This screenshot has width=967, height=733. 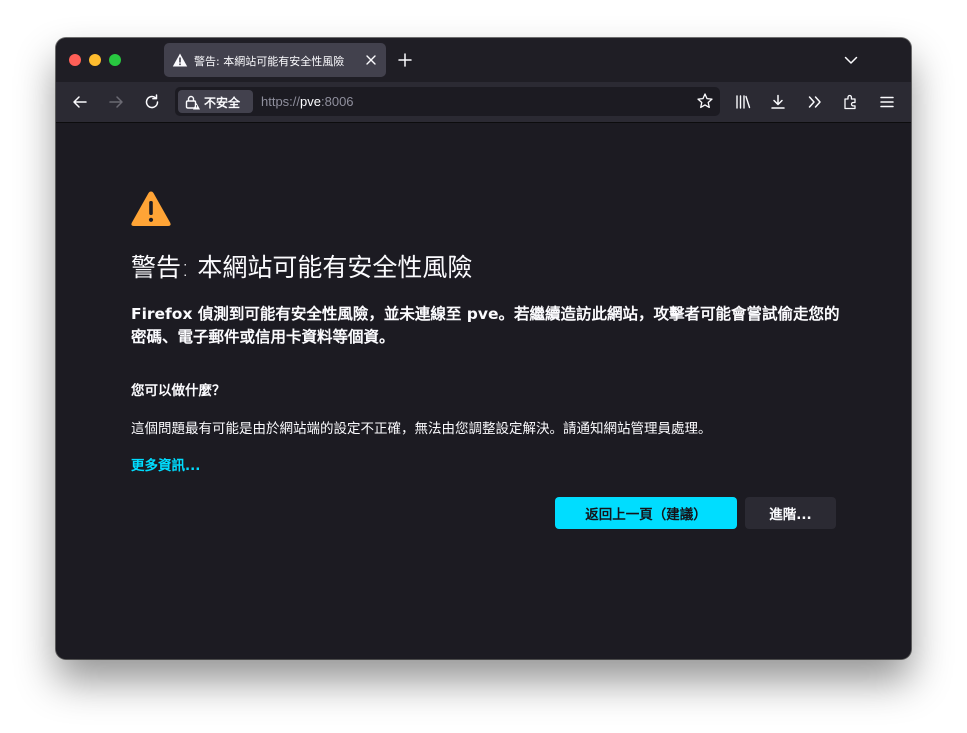 I want to click on extensions-icon, so click(x=851, y=102).